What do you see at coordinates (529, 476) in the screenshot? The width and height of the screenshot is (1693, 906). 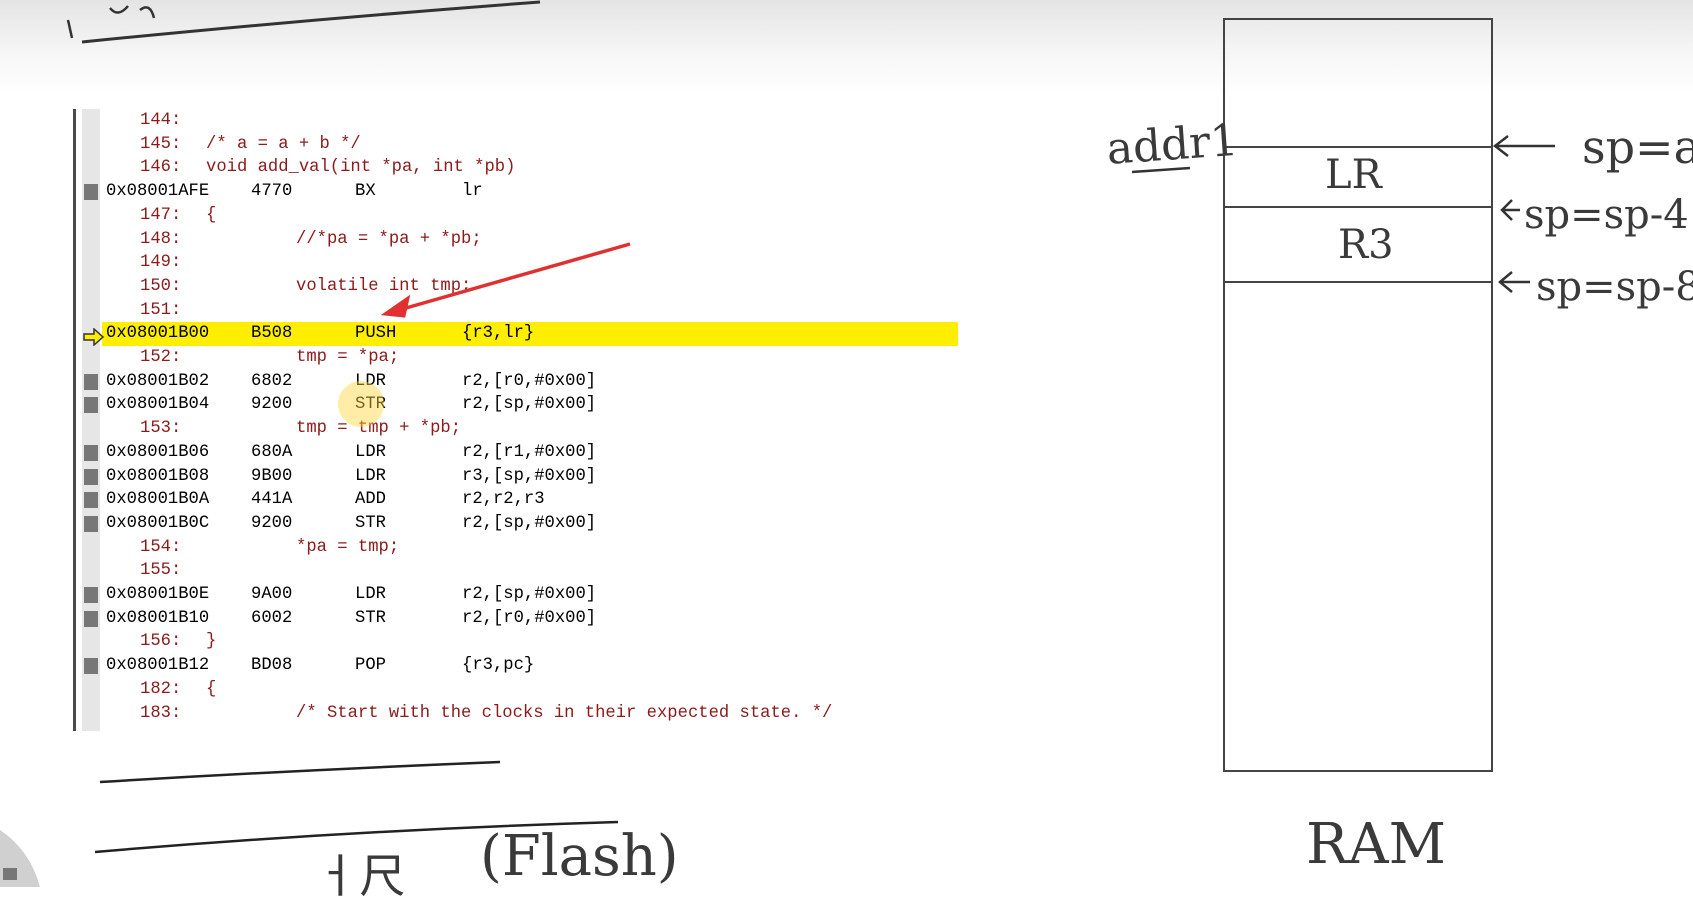 I see `instruction-operands: r3,[sp,#0x00]` at bounding box center [529, 476].